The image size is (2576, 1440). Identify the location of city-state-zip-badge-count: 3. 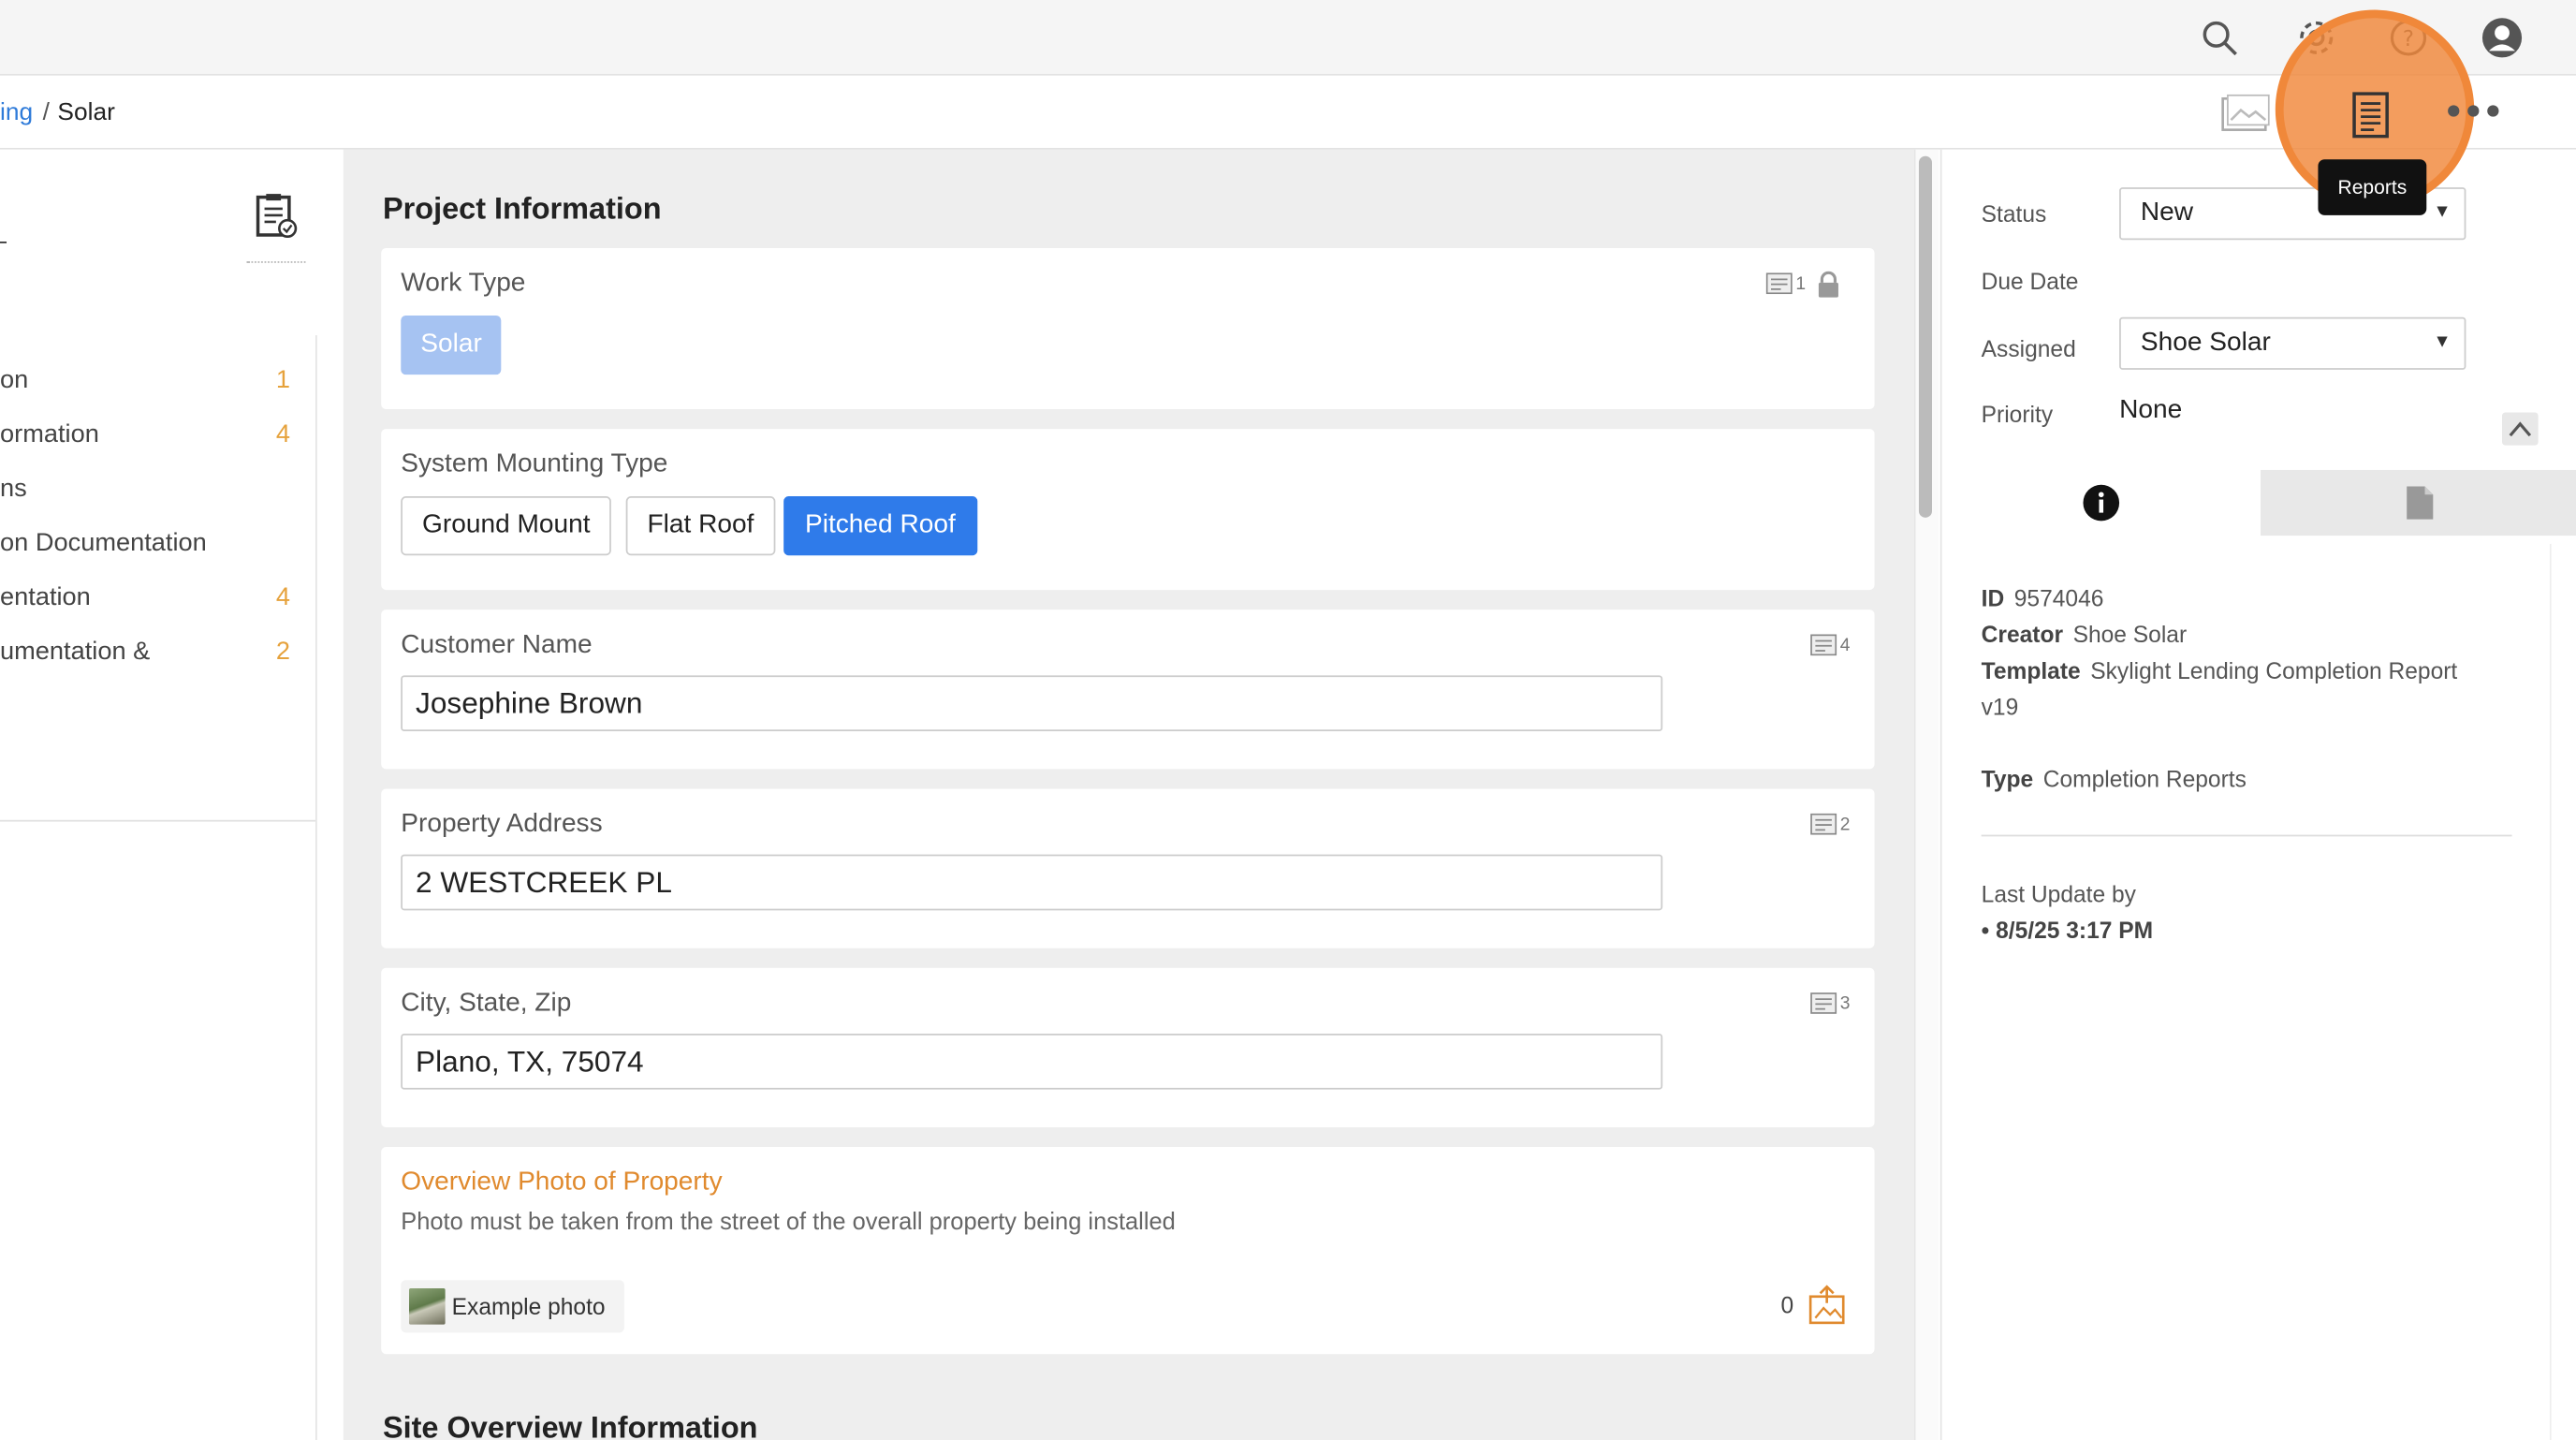
(1845, 1003).